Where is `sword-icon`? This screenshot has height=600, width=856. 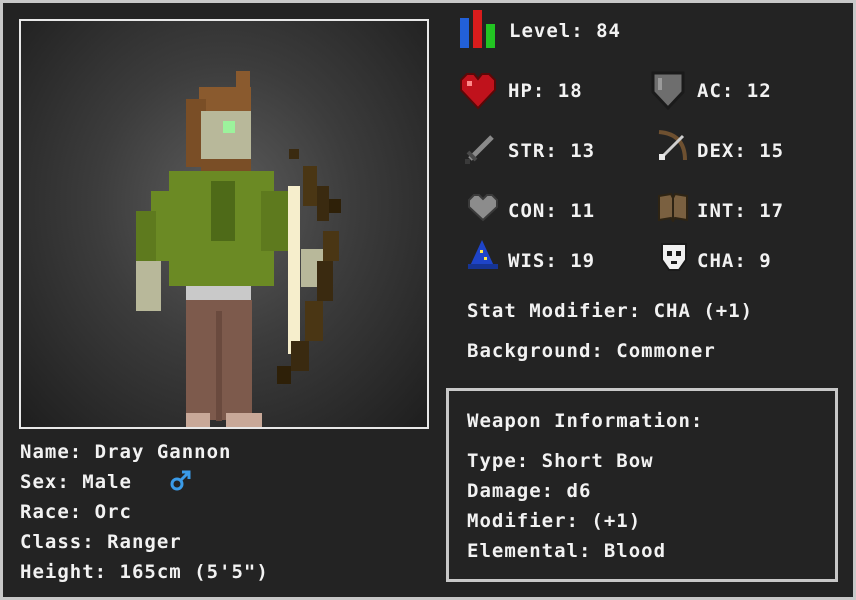 sword-icon is located at coordinates (479, 149).